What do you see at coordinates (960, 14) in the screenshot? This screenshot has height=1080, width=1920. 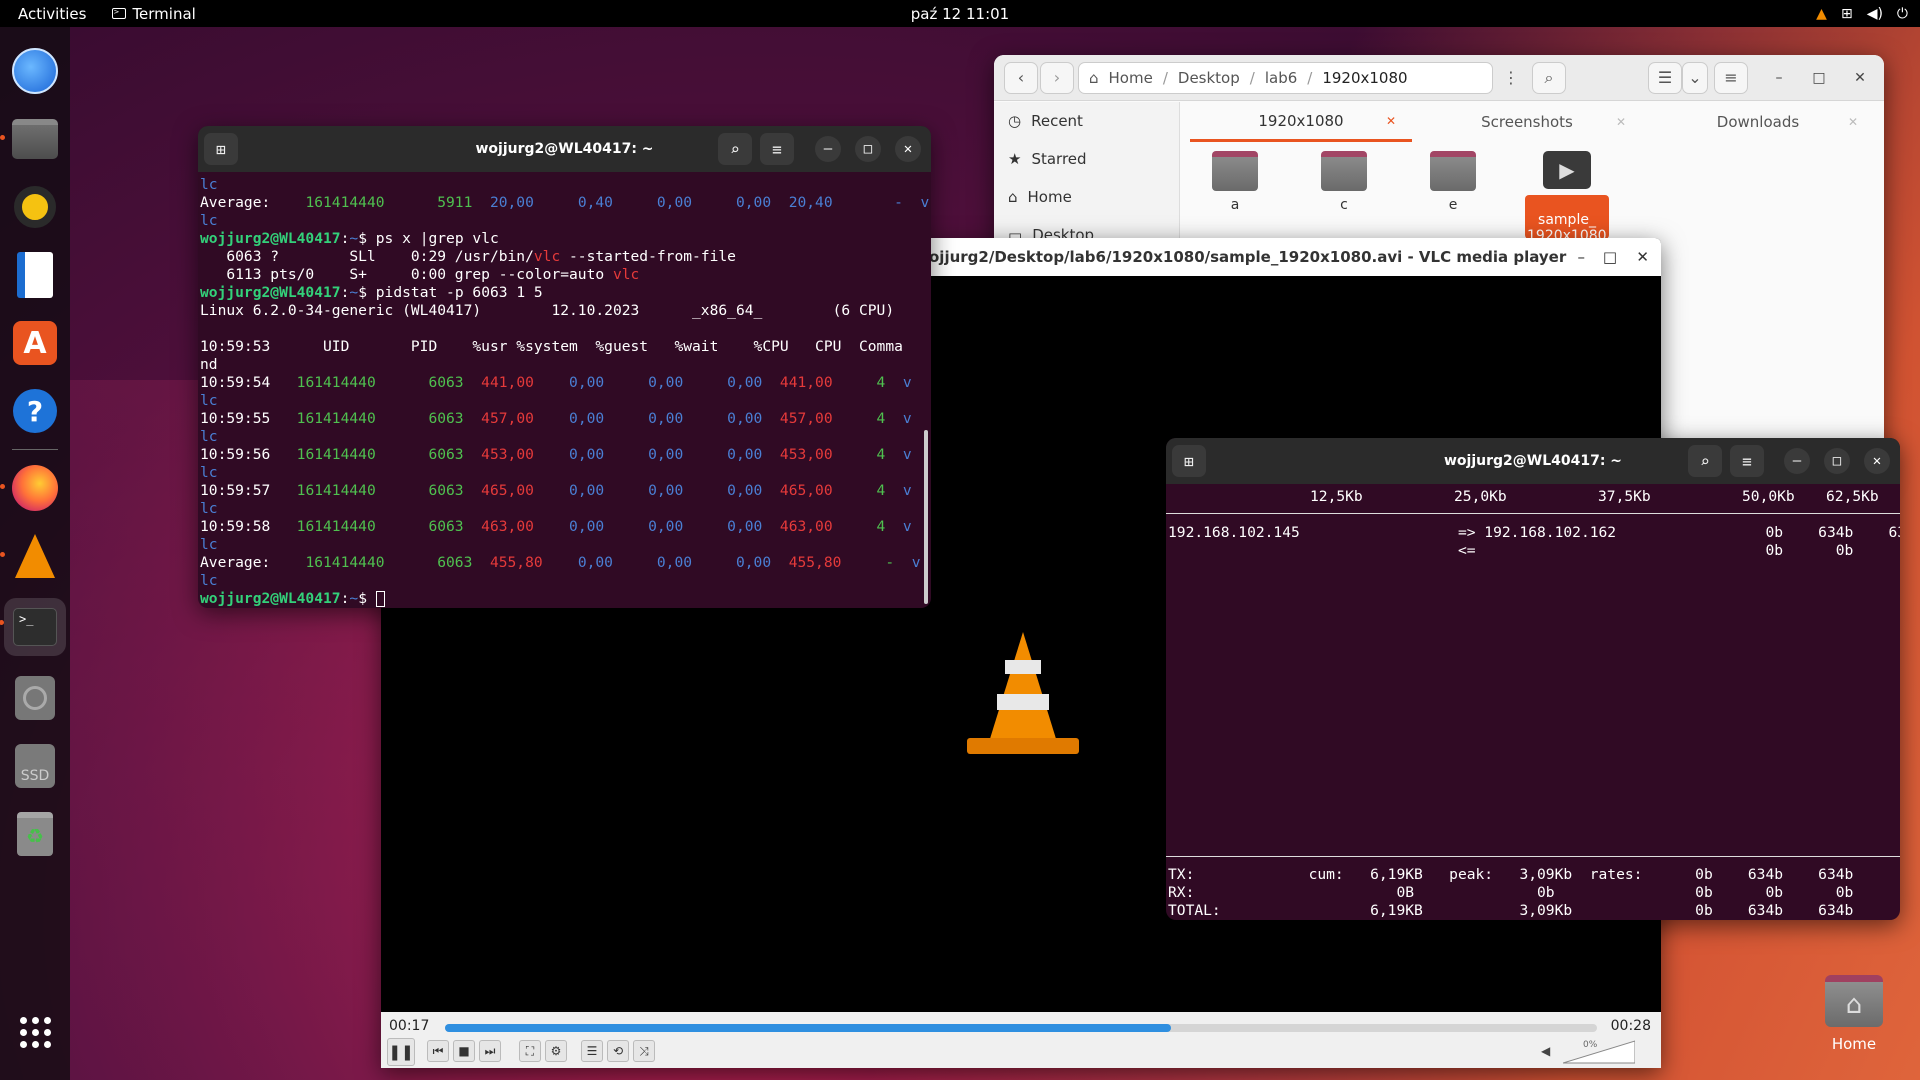 I see `clock: paź 12 11:01` at bounding box center [960, 14].